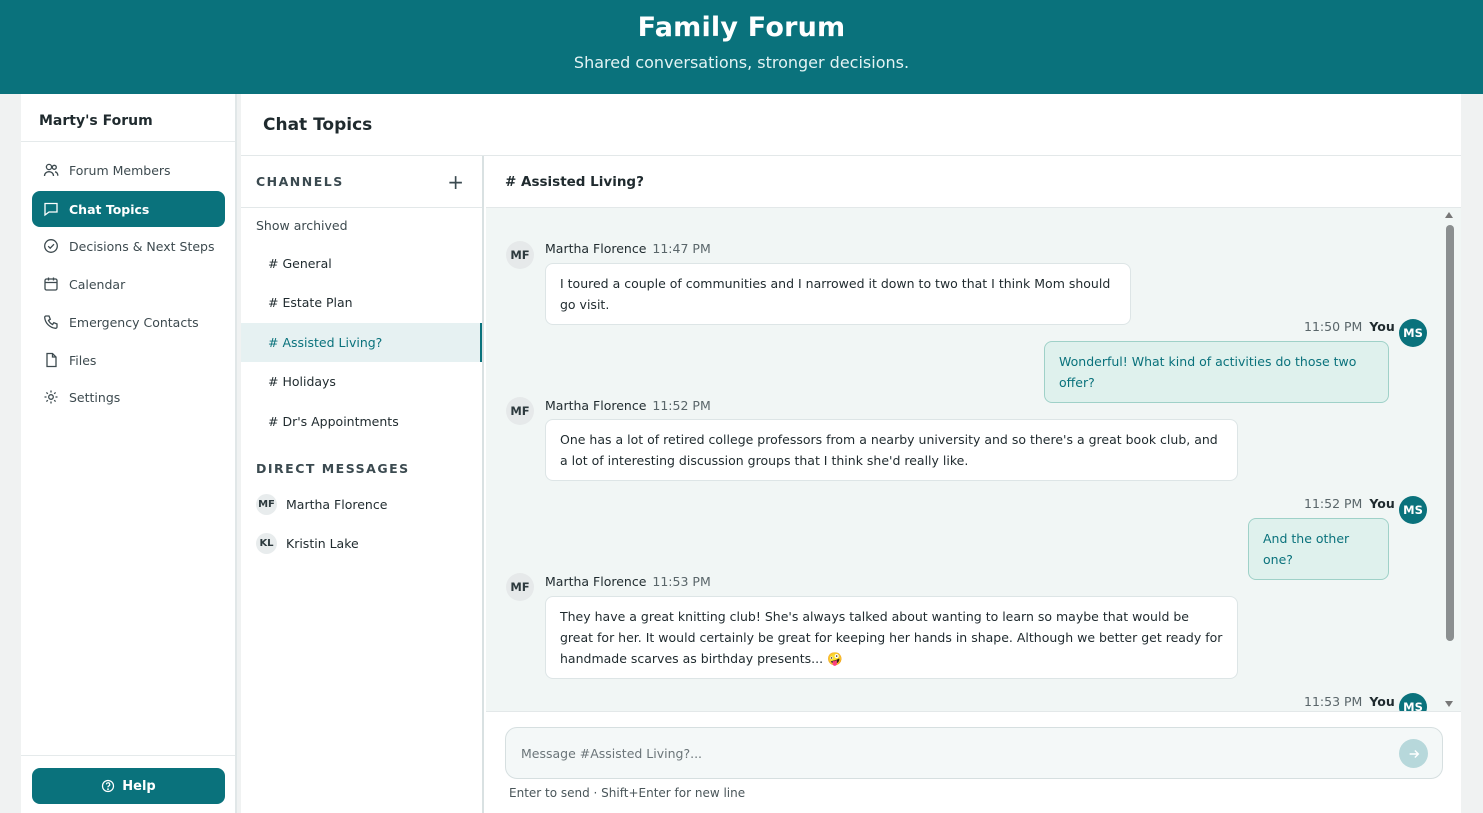  What do you see at coordinates (741, 27) in the screenshot?
I see `app-title: Family Forum` at bounding box center [741, 27].